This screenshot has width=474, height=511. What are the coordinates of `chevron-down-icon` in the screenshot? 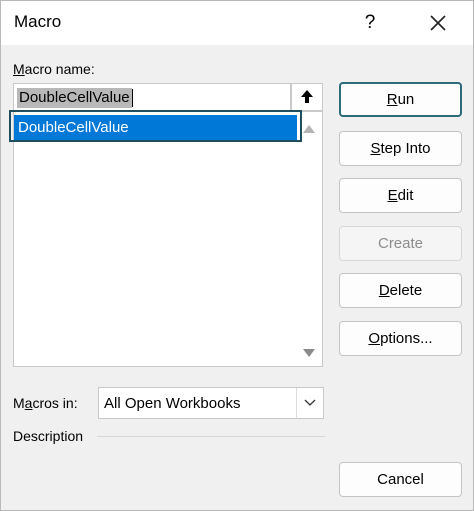 It's located at (310, 402).